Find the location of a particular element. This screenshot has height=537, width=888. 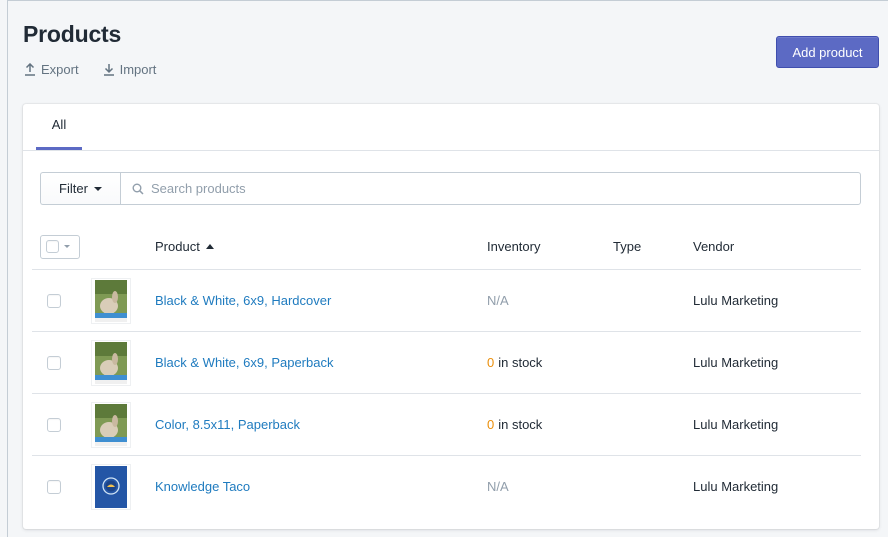

product-link: Black & White, 6x9, Hardcover is located at coordinates (243, 300).